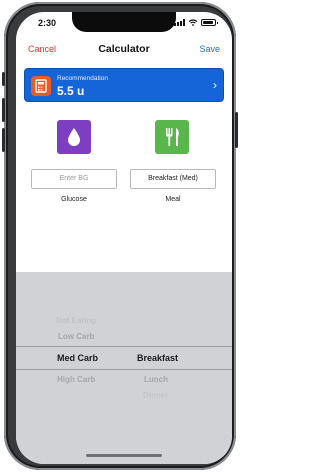  What do you see at coordinates (3, 79) in the screenshot?
I see `phone-mute-switch` at bounding box center [3, 79].